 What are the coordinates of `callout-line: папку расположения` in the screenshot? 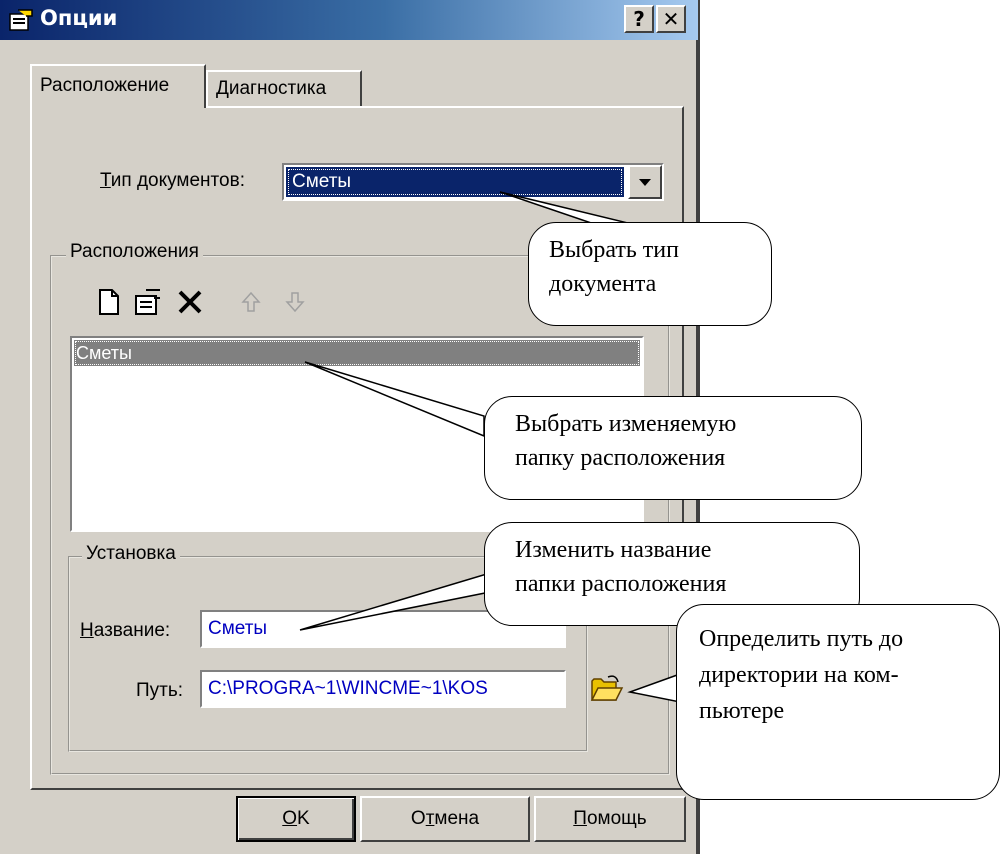 It's located at (620, 458).